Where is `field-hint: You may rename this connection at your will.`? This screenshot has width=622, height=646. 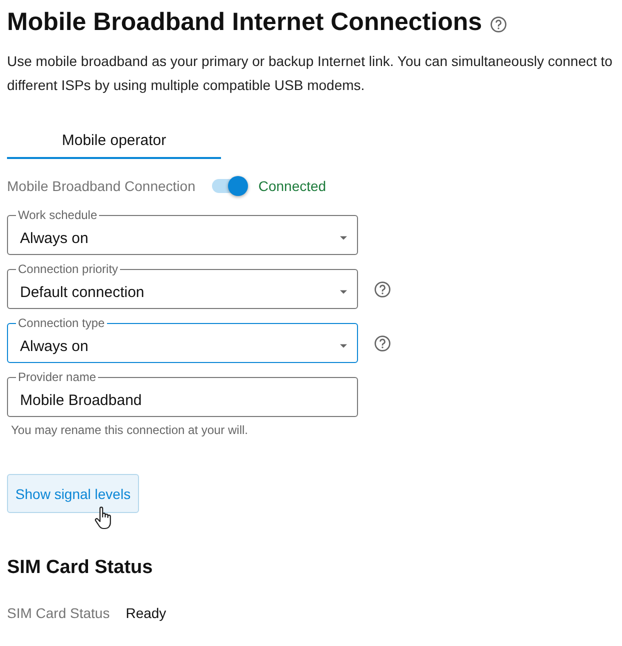 field-hint: You may rename this connection at your will. is located at coordinates (130, 430).